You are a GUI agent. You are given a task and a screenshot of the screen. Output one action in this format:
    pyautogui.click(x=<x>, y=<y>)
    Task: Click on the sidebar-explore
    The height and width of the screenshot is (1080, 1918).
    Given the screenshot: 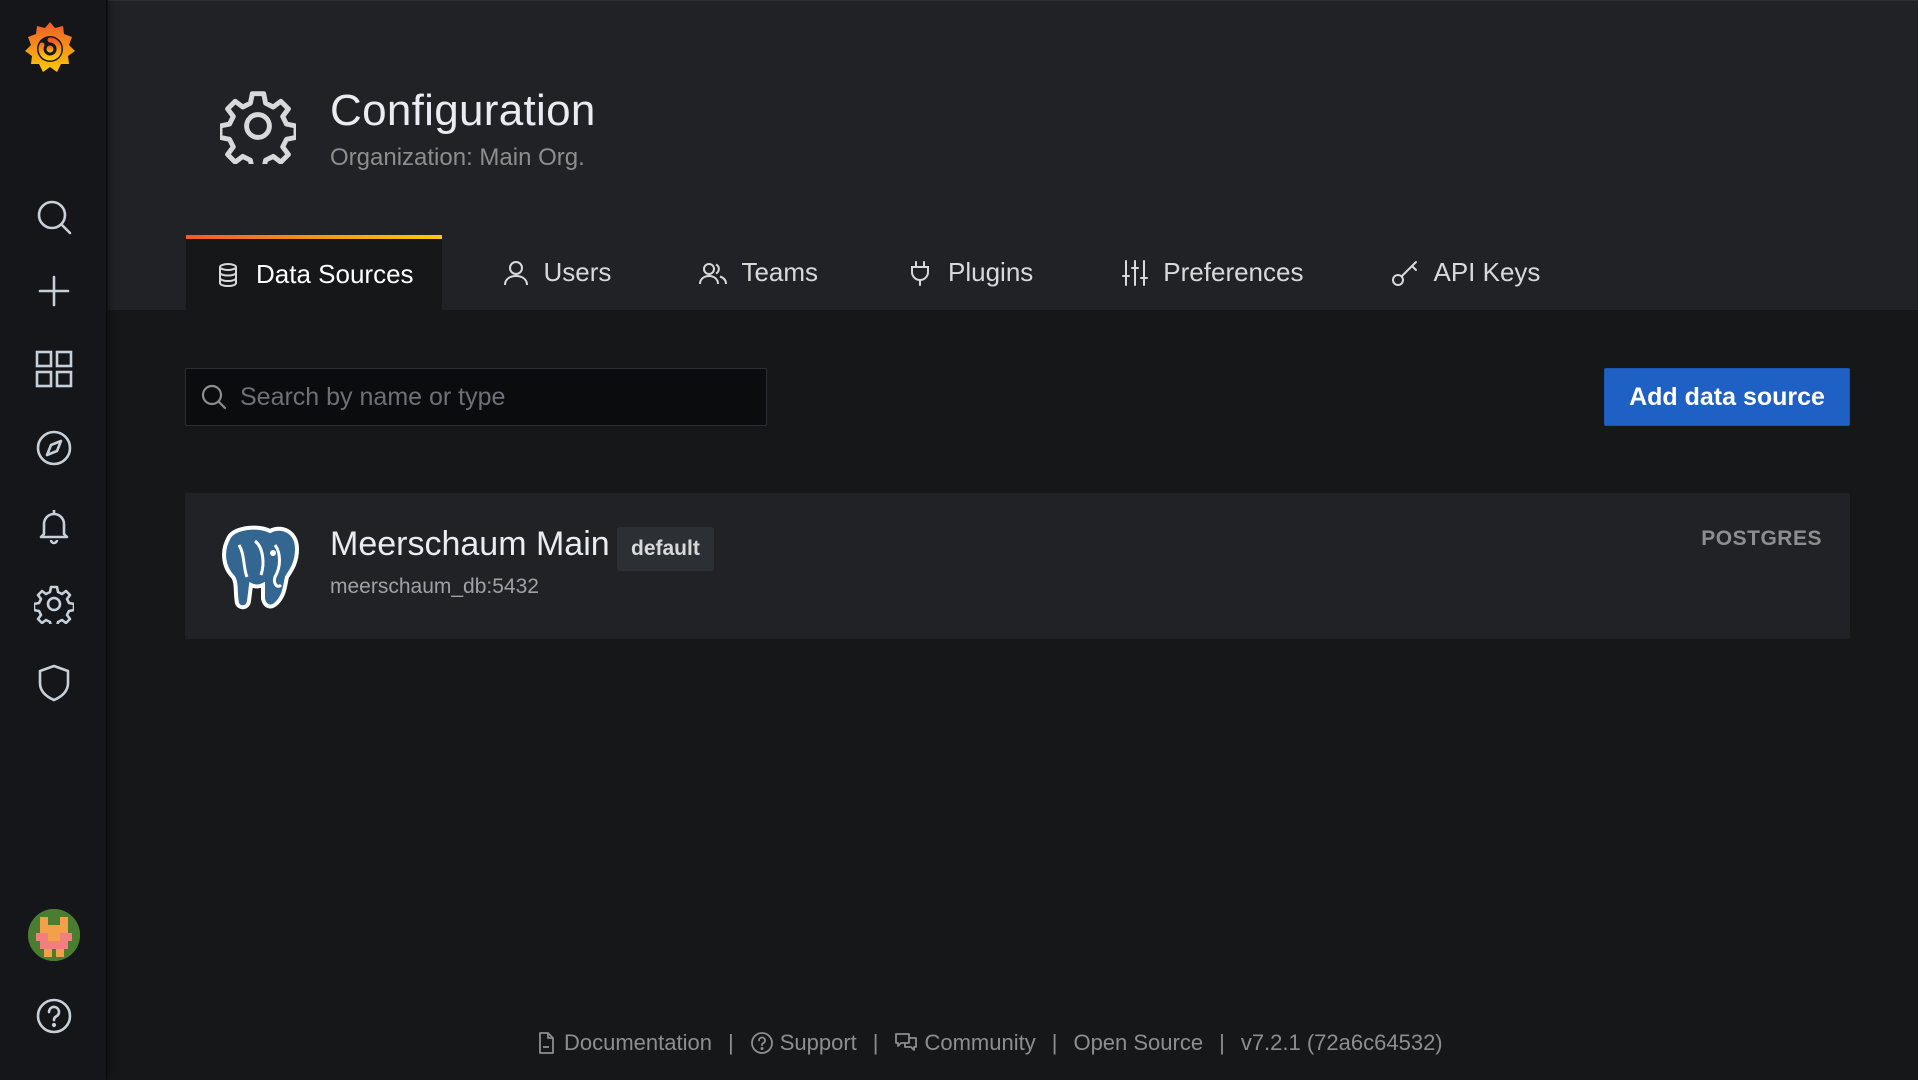 What is the action you would take?
    pyautogui.click(x=54, y=448)
    